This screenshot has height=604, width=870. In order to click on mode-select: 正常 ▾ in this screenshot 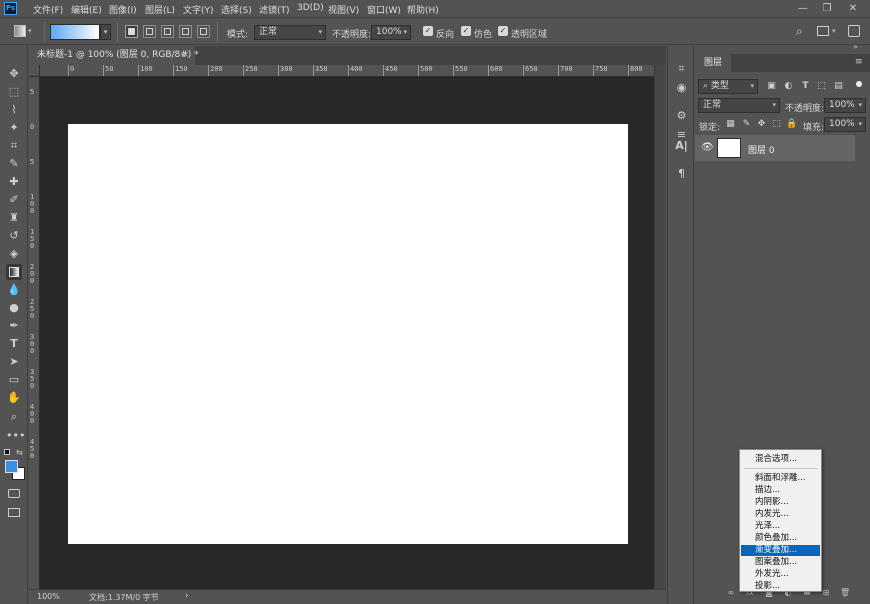, I will do `click(290, 32)`.